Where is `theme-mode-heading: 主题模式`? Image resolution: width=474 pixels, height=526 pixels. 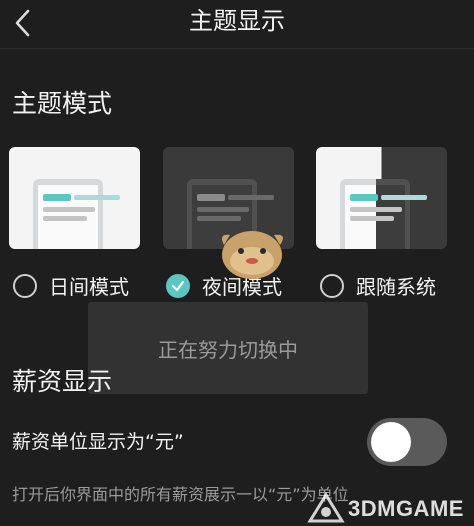
theme-mode-heading: 主题模式 is located at coordinates (62, 103).